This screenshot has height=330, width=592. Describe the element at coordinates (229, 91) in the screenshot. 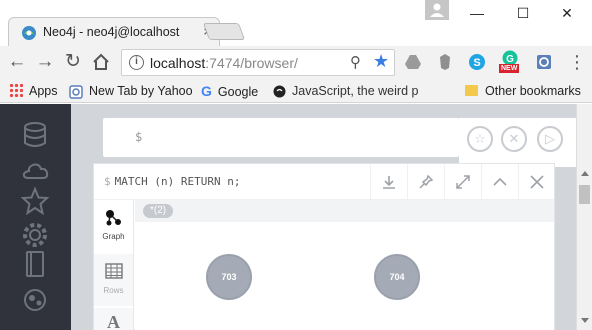

I see `bookmark-google: G Google` at that location.